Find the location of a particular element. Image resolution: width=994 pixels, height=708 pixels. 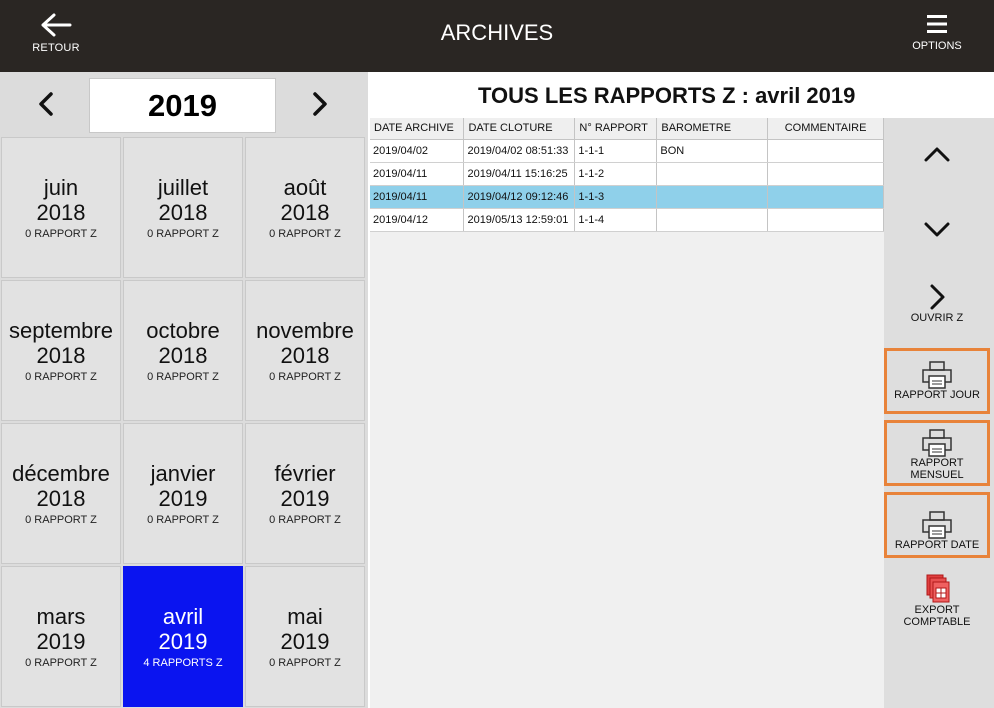

month-tile: décembre 2018 0 RAPPORT Z is located at coordinates (61, 493).